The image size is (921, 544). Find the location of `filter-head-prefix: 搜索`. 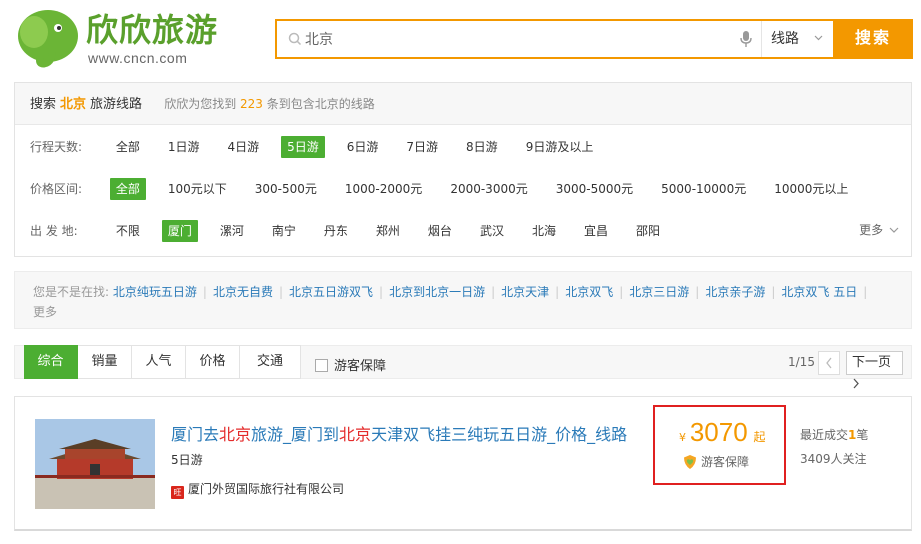

filter-head-prefix: 搜索 is located at coordinates (43, 104).